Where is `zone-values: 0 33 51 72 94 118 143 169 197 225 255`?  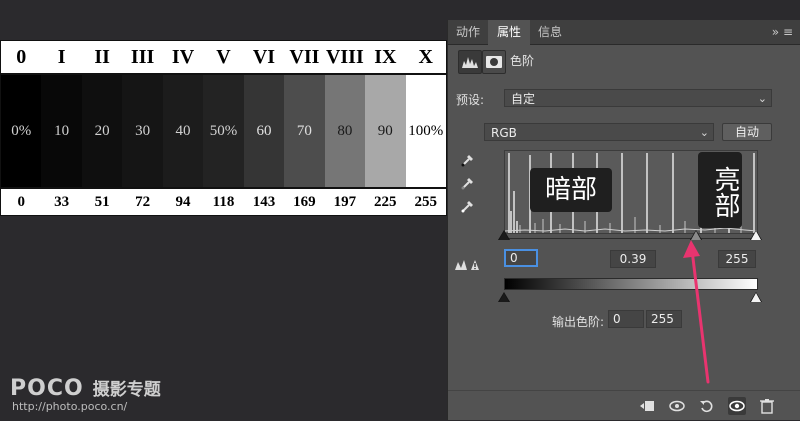 zone-values: 0 33 51 72 94 118 143 169 197 225 255 is located at coordinates (223, 202).